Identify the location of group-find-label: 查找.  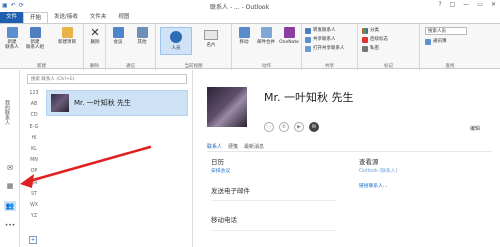
(450, 66).